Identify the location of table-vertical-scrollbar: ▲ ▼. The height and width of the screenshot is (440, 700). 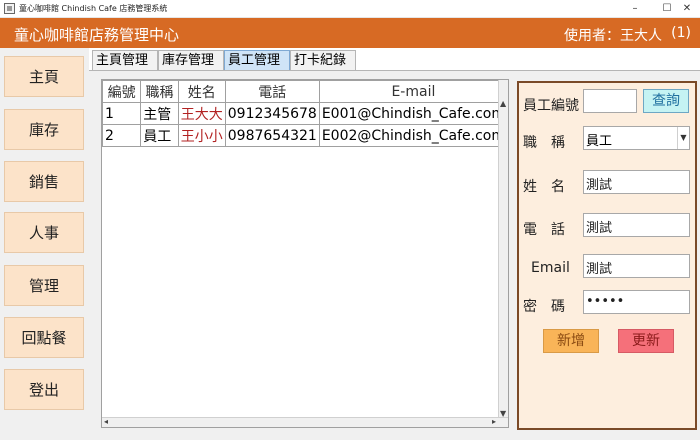
(503, 249).